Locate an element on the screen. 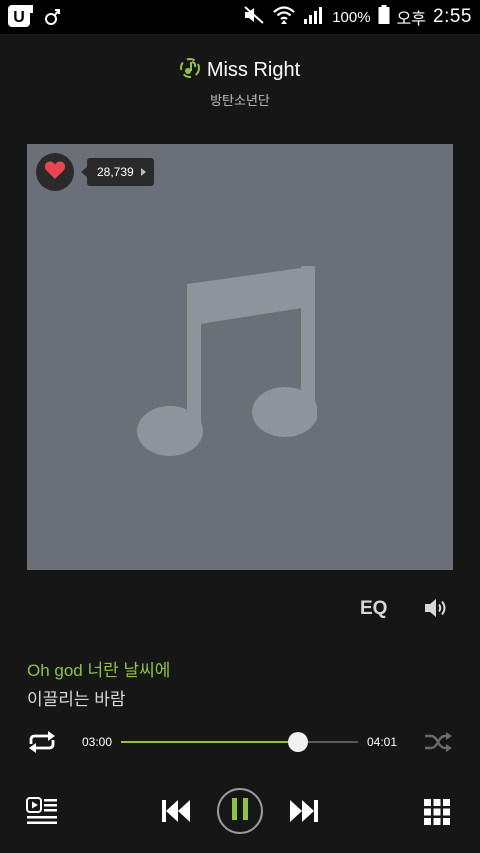 The image size is (480, 853). like-count: 28,739 is located at coordinates (115, 172).